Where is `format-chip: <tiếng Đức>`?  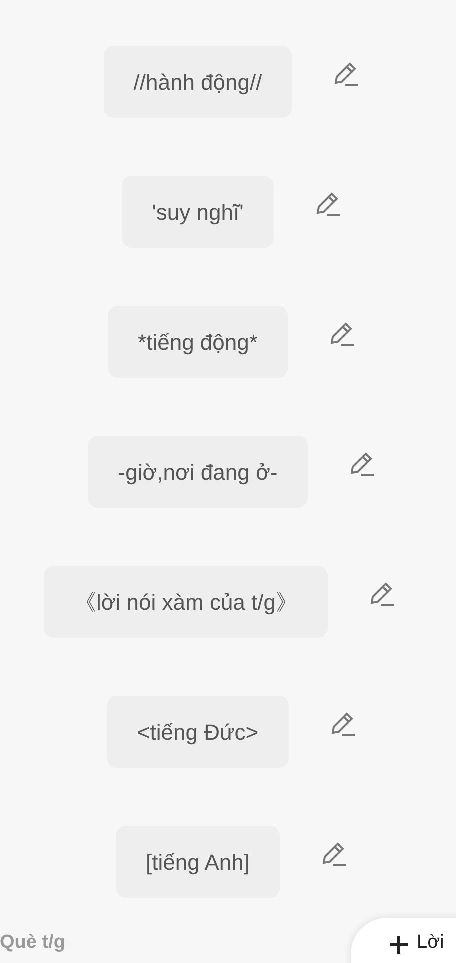
format-chip: <tiếng Đức> is located at coordinates (198, 732).